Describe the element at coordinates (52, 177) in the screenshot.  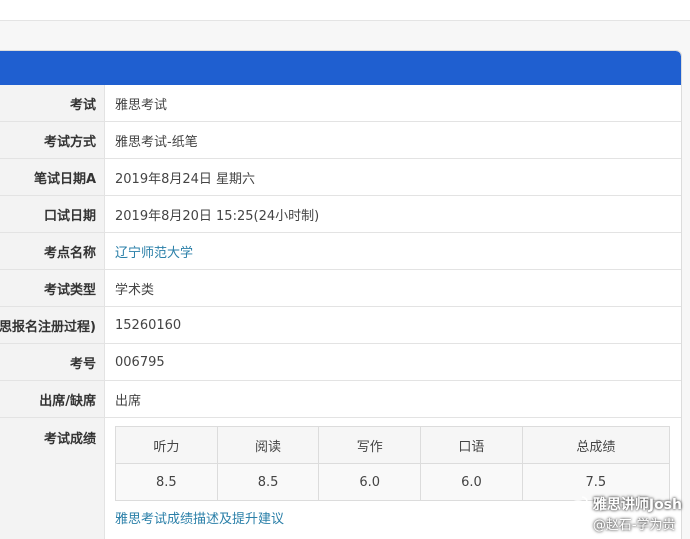
I see `row-label: 笔试日期A` at that location.